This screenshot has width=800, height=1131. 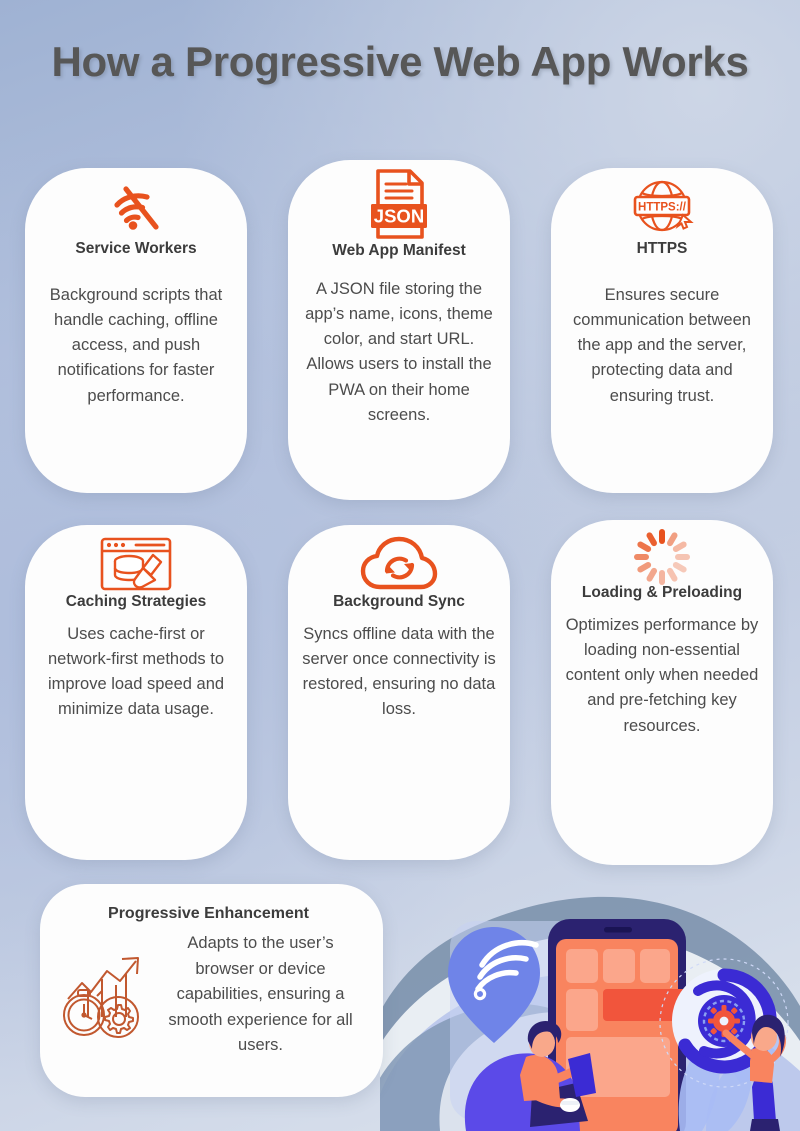 I want to click on wave-periwinkle, so click(x=590, y=1052).